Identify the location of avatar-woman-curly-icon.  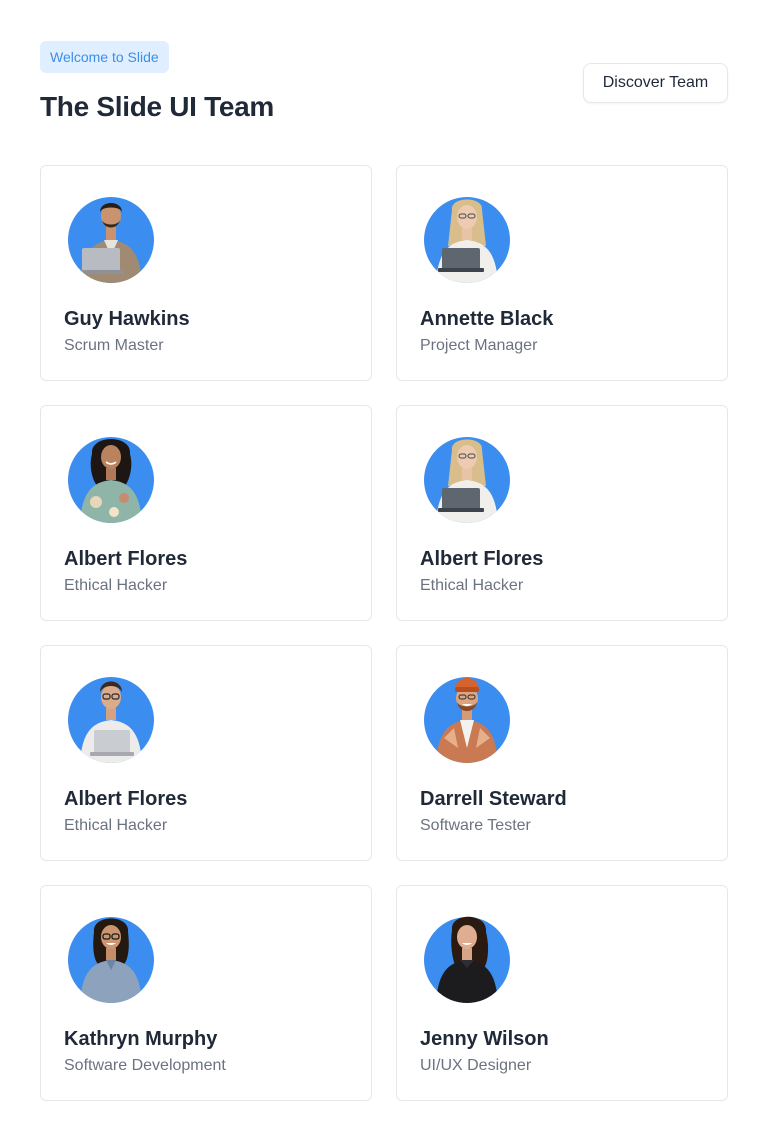
(111, 475).